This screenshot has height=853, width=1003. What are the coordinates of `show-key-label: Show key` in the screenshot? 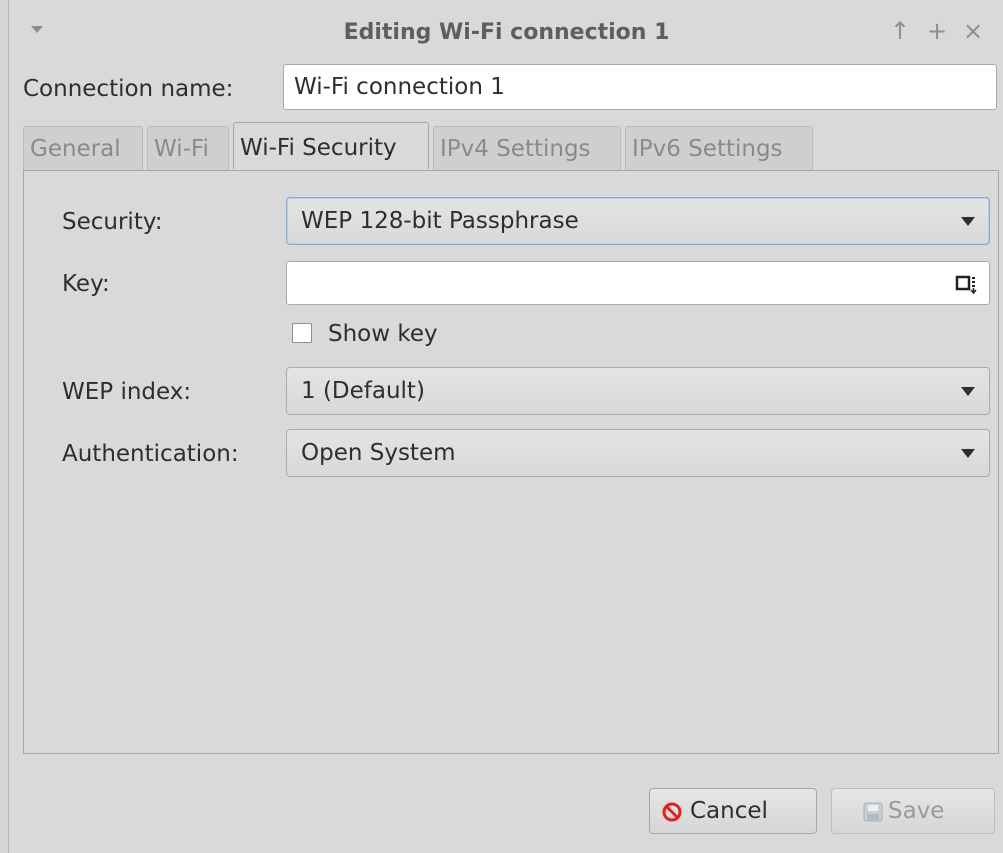 It's located at (383, 334).